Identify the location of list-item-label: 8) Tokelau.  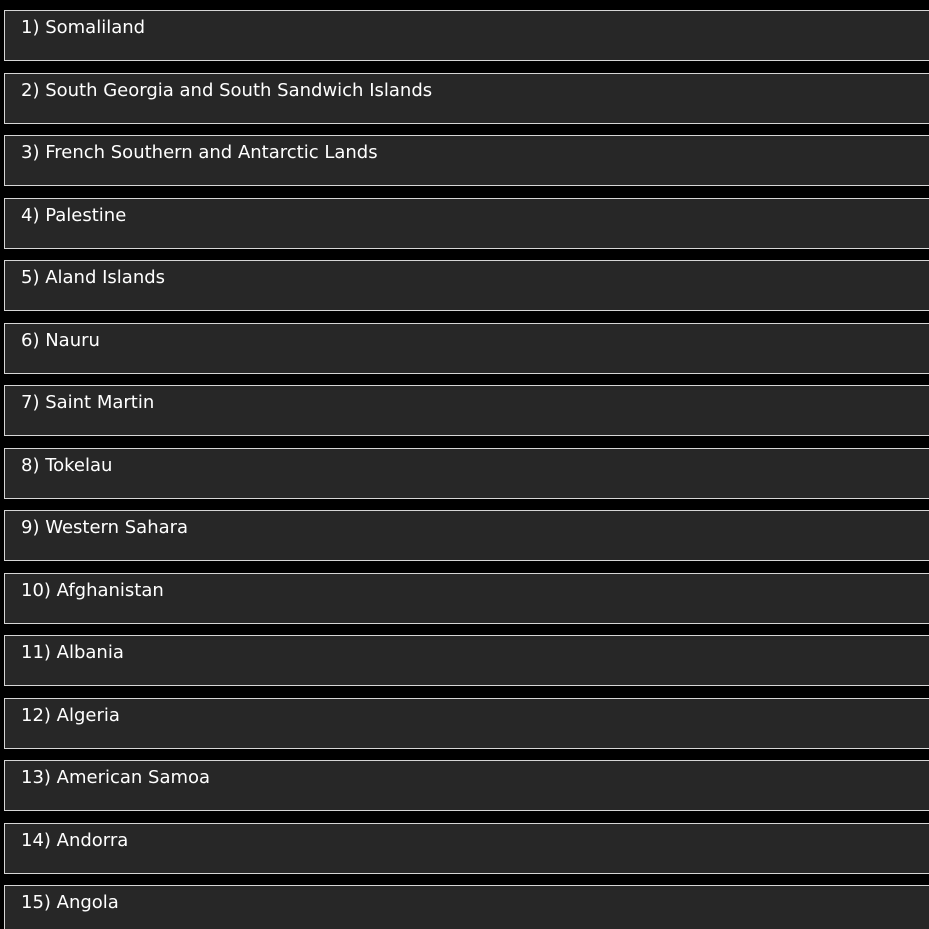
(67, 465).